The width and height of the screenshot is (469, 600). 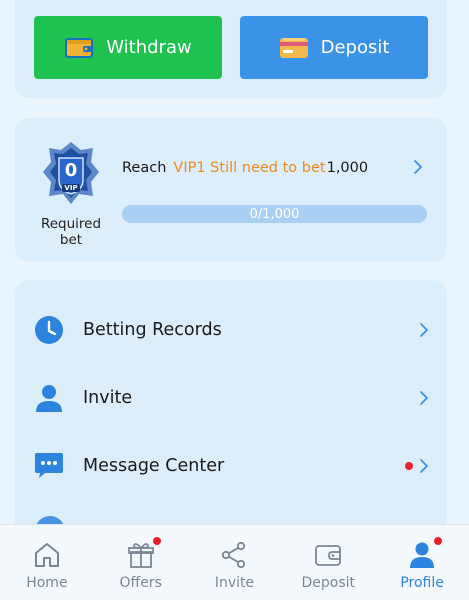 I want to click on nav-item-home: Home, so click(x=47, y=562).